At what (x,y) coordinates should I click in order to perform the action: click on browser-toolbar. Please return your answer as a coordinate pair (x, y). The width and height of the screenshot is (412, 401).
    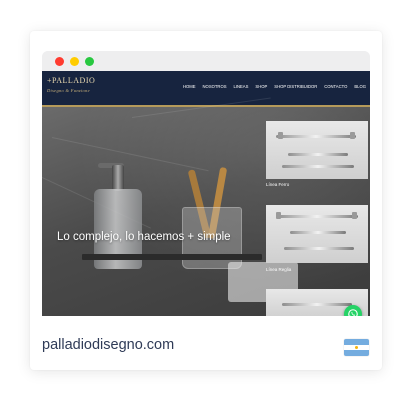
    Looking at the image, I should click on (206, 61).